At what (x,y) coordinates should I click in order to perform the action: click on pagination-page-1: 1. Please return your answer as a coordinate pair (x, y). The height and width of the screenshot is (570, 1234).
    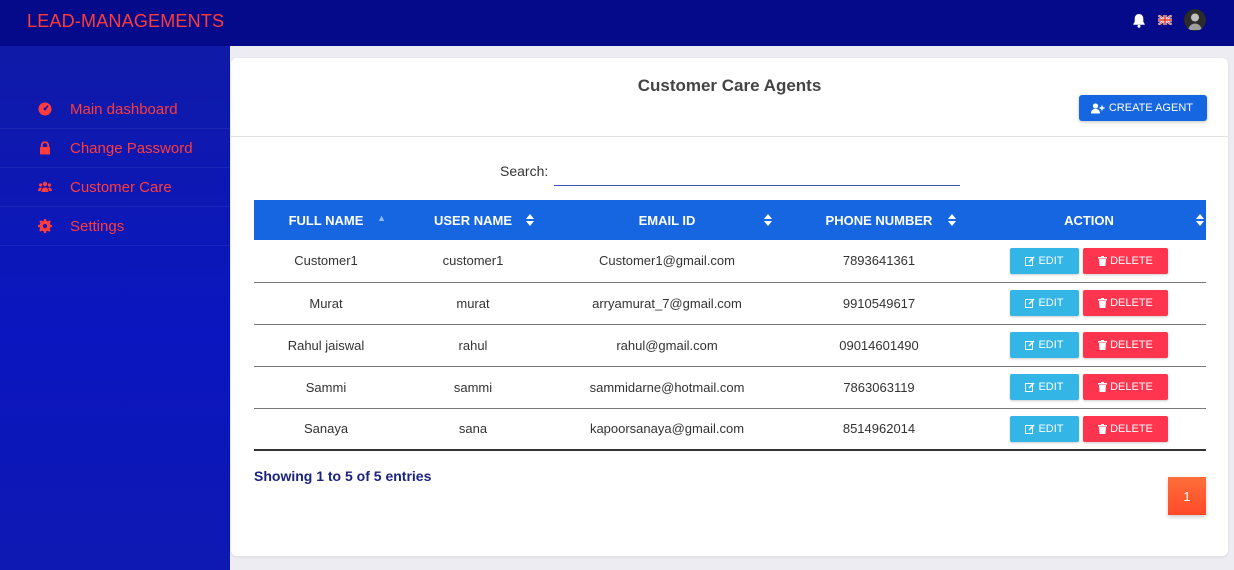
    Looking at the image, I should click on (1187, 496).